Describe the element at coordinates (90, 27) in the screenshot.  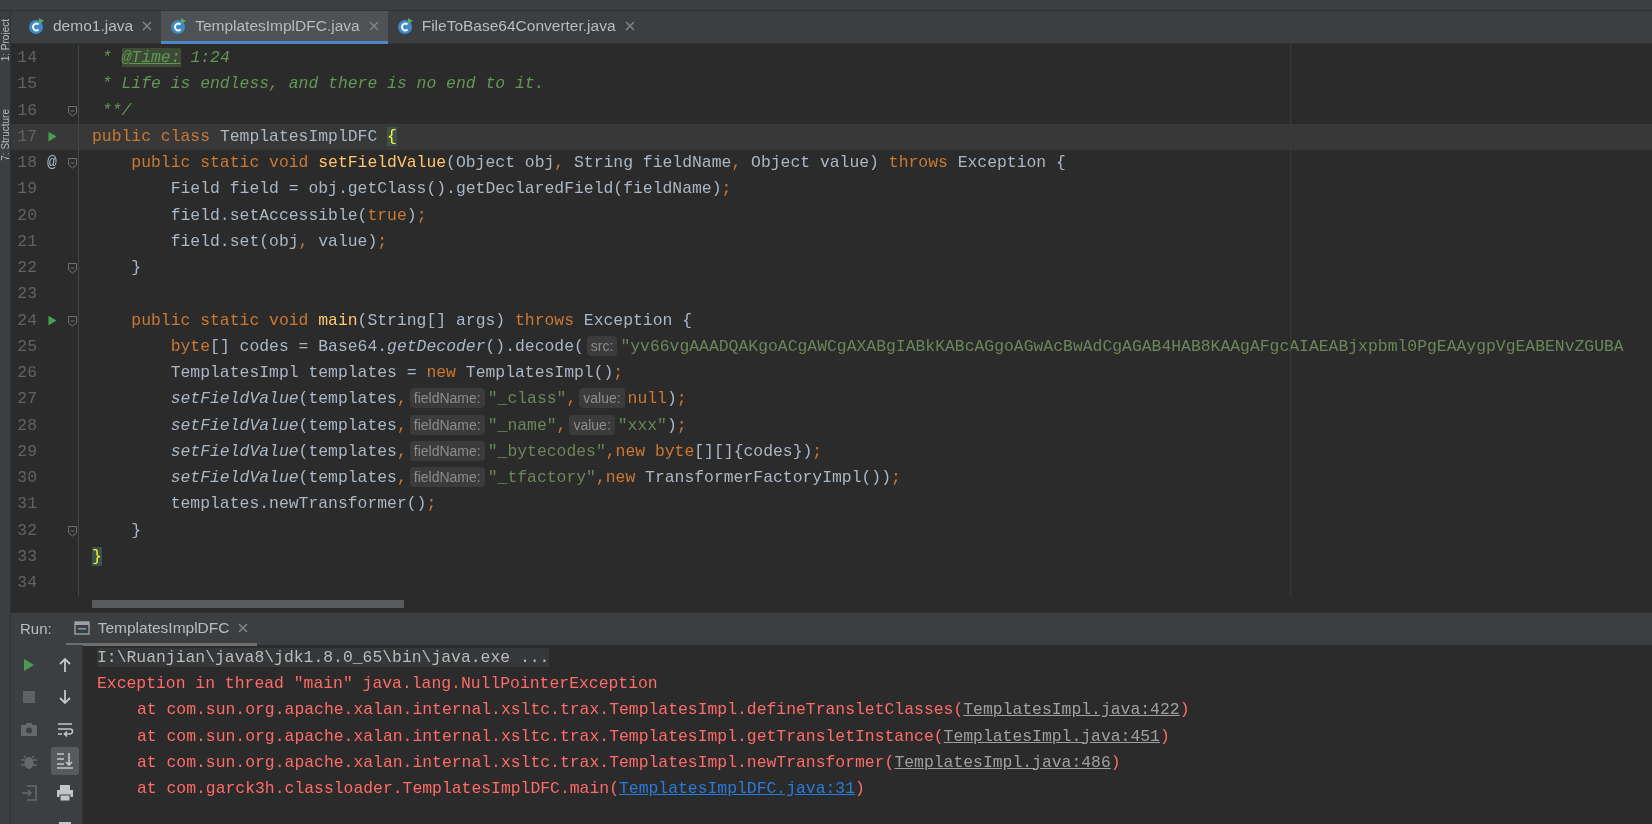
I see `editor-tab: demo1.java` at that location.